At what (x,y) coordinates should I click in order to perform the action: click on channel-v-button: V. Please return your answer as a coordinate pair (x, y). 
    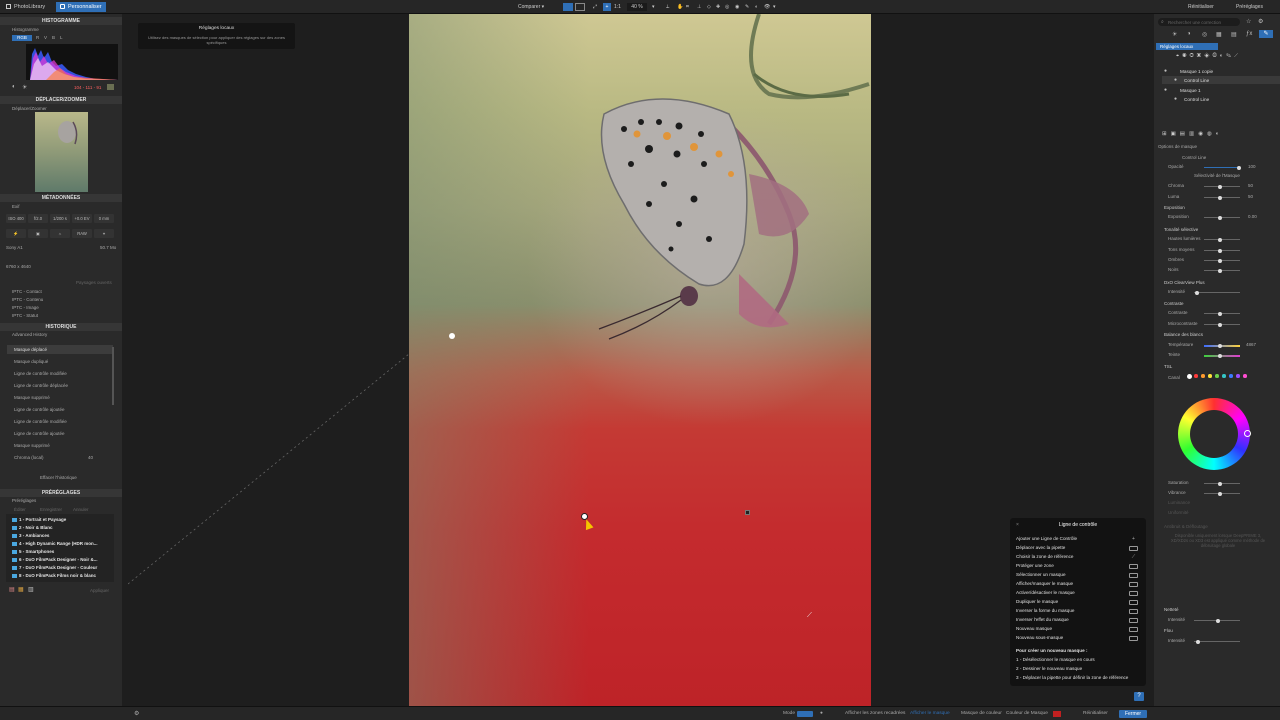
    Looking at the image, I should click on (45, 37).